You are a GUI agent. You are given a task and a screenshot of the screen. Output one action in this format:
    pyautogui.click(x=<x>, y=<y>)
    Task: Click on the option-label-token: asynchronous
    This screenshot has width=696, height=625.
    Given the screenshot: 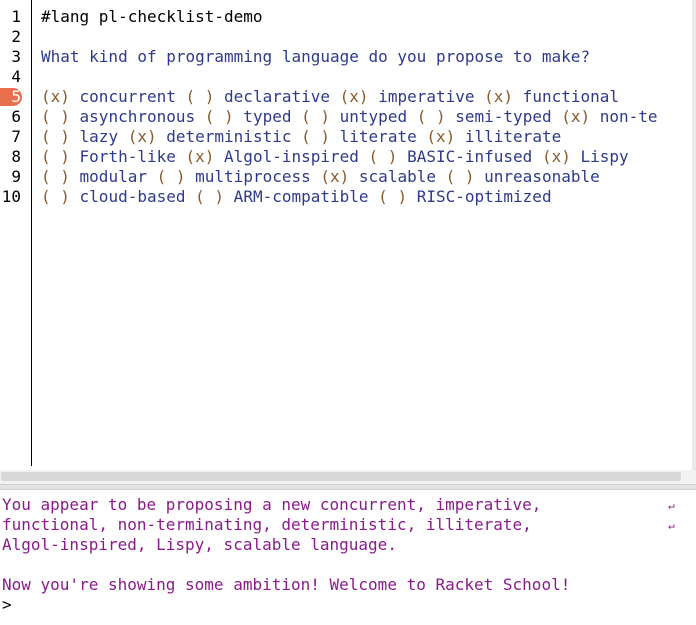 What is the action you would take?
    pyautogui.click(x=137, y=116)
    